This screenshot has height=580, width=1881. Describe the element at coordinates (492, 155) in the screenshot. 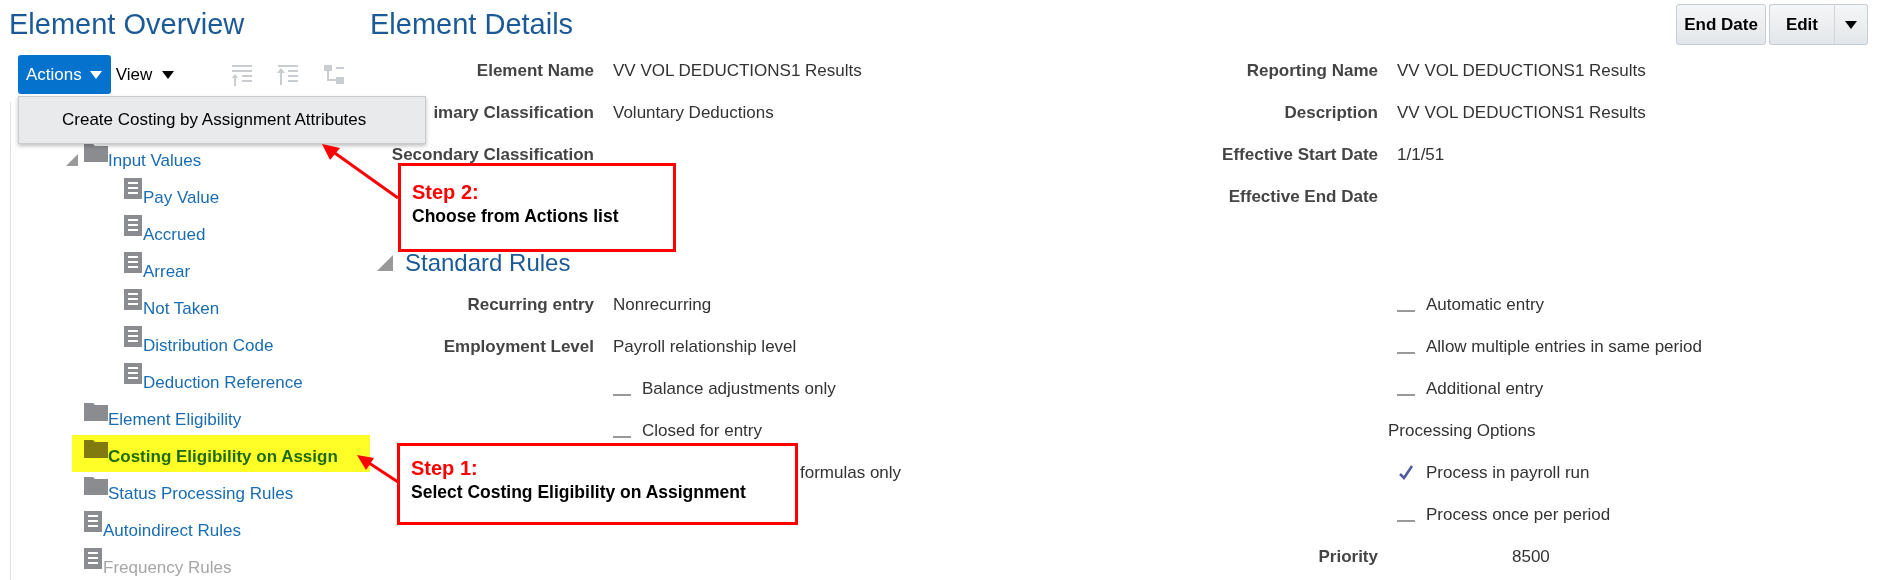

I see `field-label: Secondary Classification` at that location.